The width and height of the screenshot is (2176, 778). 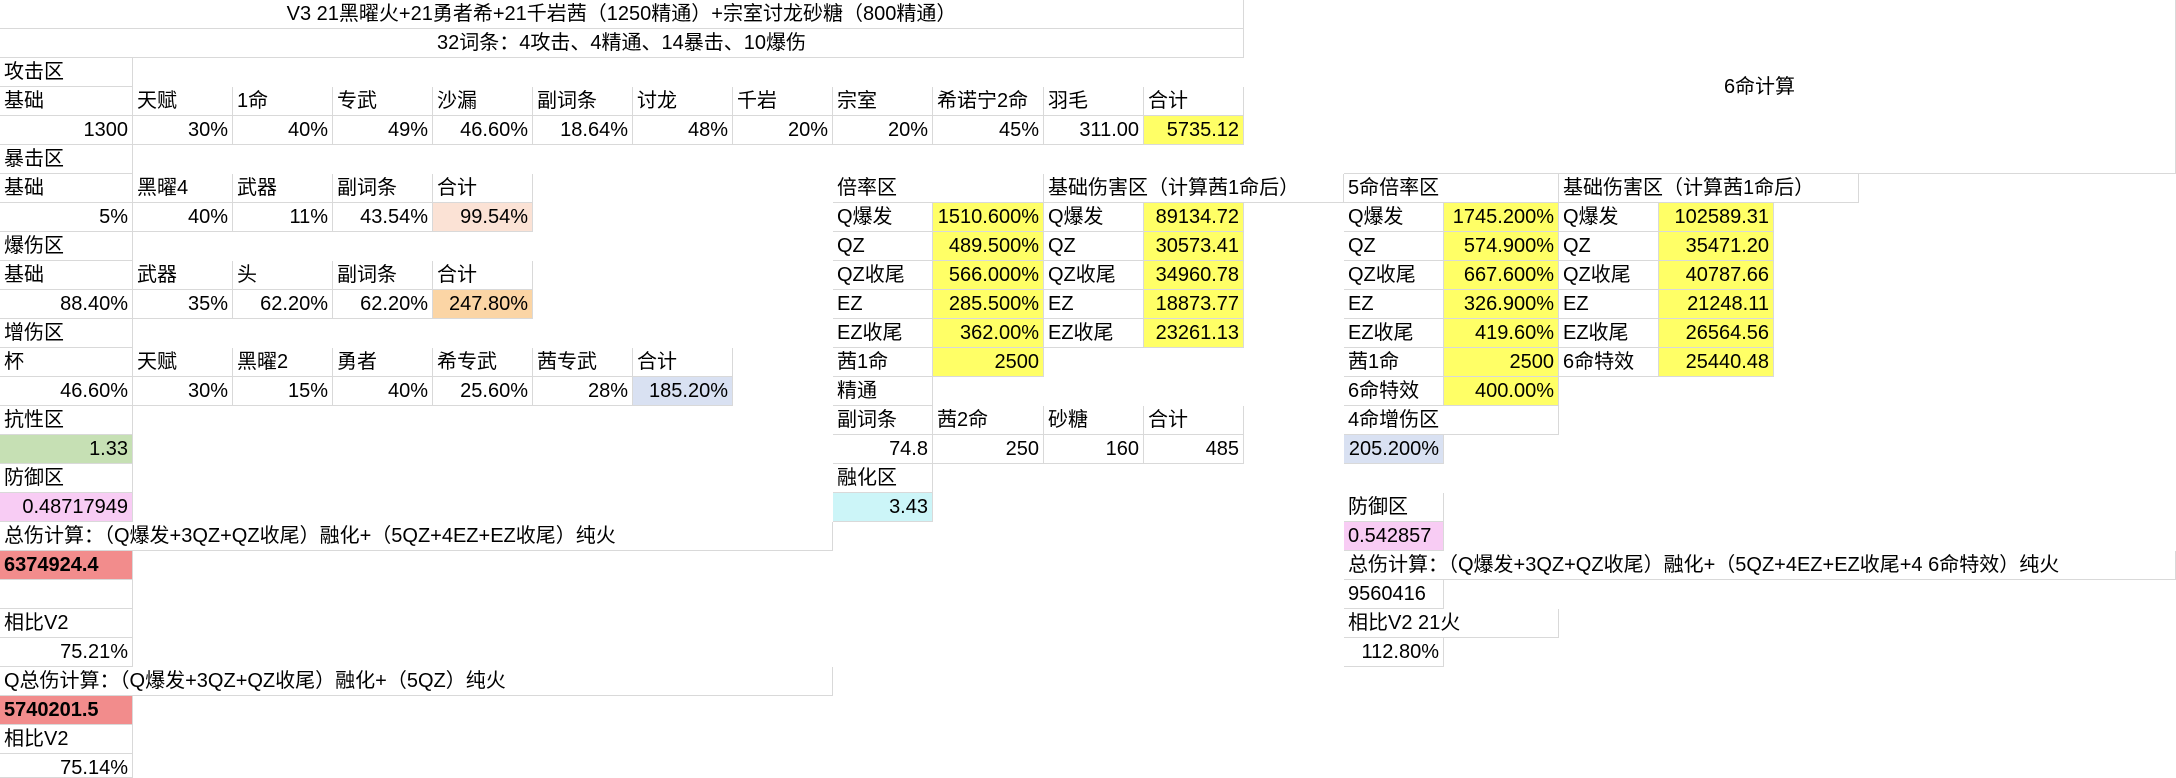 I want to click on multiplier-value: 2500, so click(x=988, y=362).